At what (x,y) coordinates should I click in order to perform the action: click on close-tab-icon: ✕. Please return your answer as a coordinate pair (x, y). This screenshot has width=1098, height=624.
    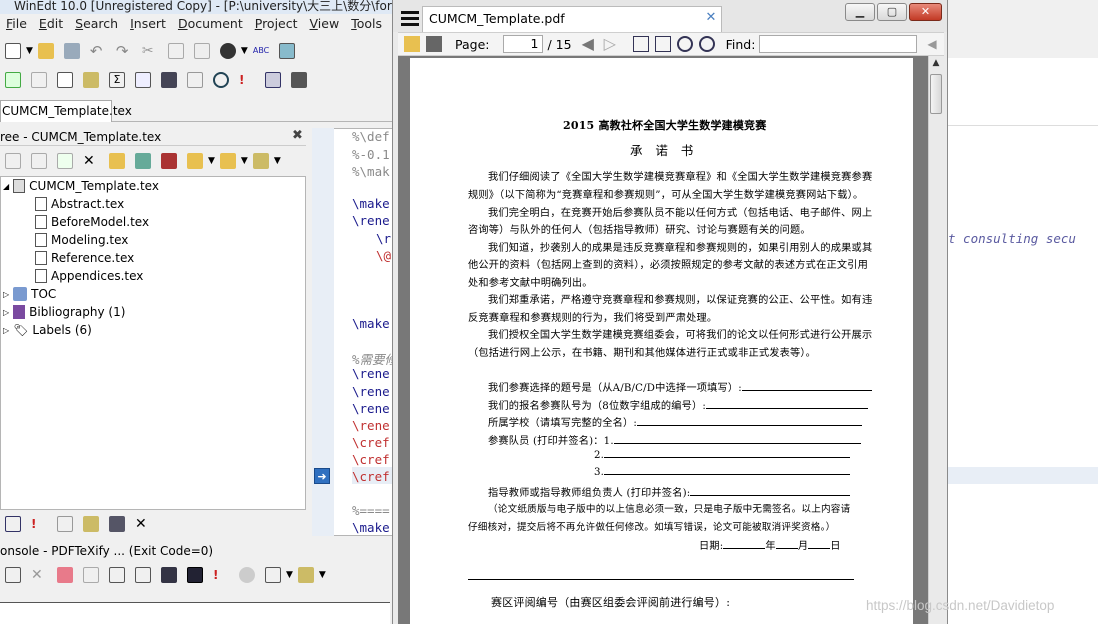
    Looking at the image, I should click on (711, 18).